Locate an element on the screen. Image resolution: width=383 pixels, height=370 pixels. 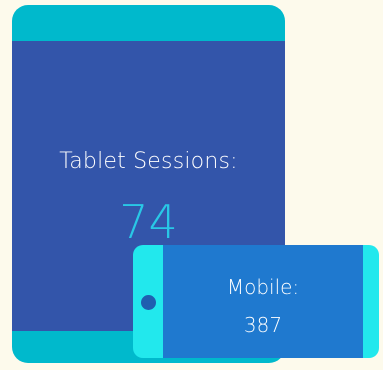
mobile-sessions-value: 387 is located at coordinates (263, 325).